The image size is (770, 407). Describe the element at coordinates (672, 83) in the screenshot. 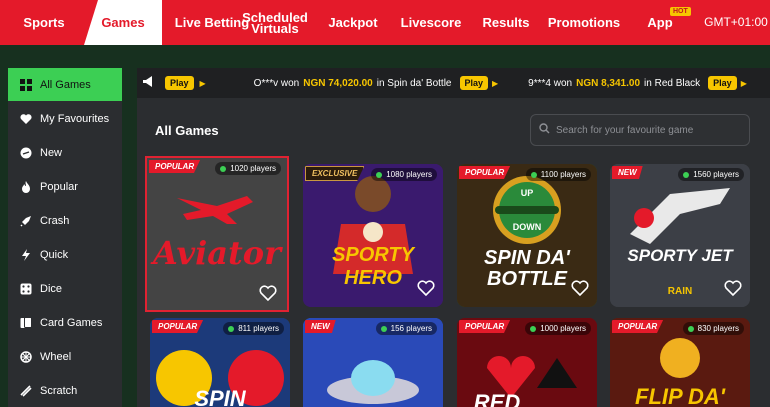

I see `ticker-entry-game: in Red Black` at that location.